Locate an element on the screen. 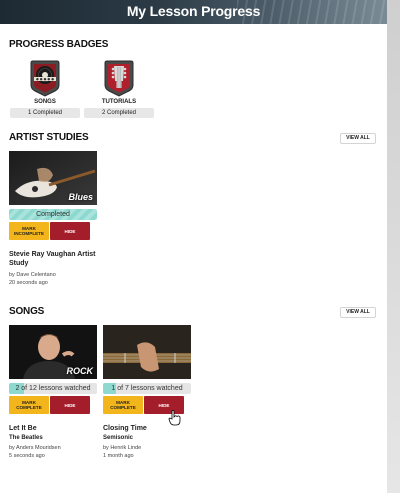 The width and height of the screenshot is (400, 493). lesson-title: Stevie Ray Vaughan Artist Study is located at coordinates (53, 259).